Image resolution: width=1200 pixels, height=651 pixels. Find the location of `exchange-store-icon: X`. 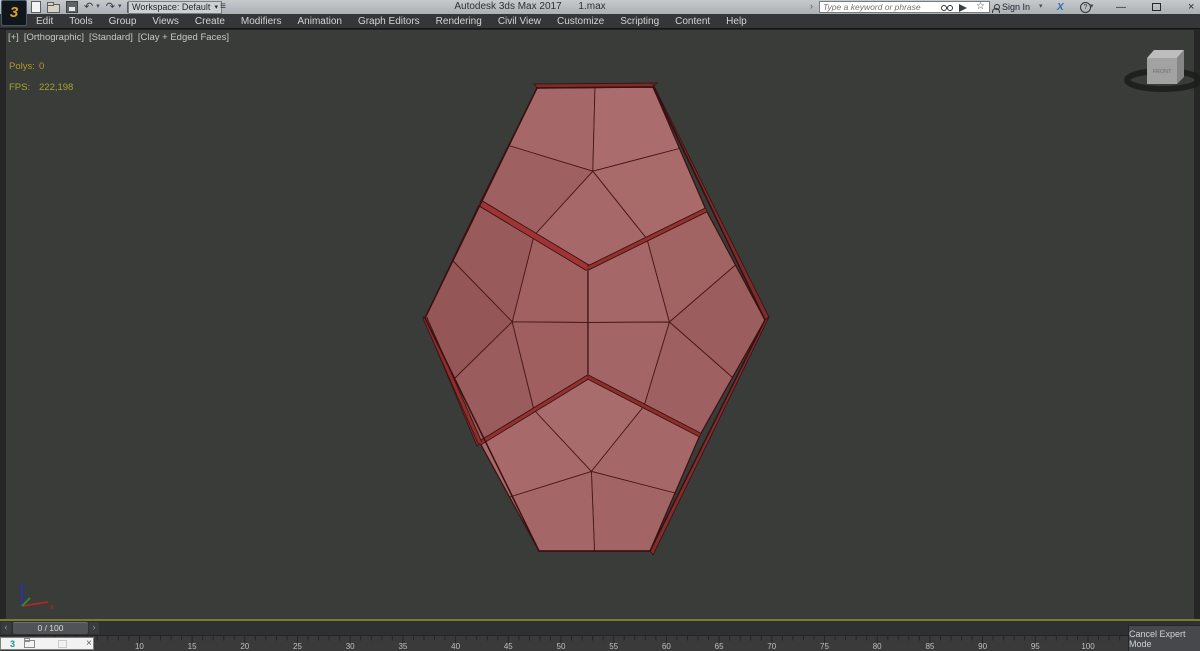

exchange-store-icon: X is located at coordinates (1060, 7).